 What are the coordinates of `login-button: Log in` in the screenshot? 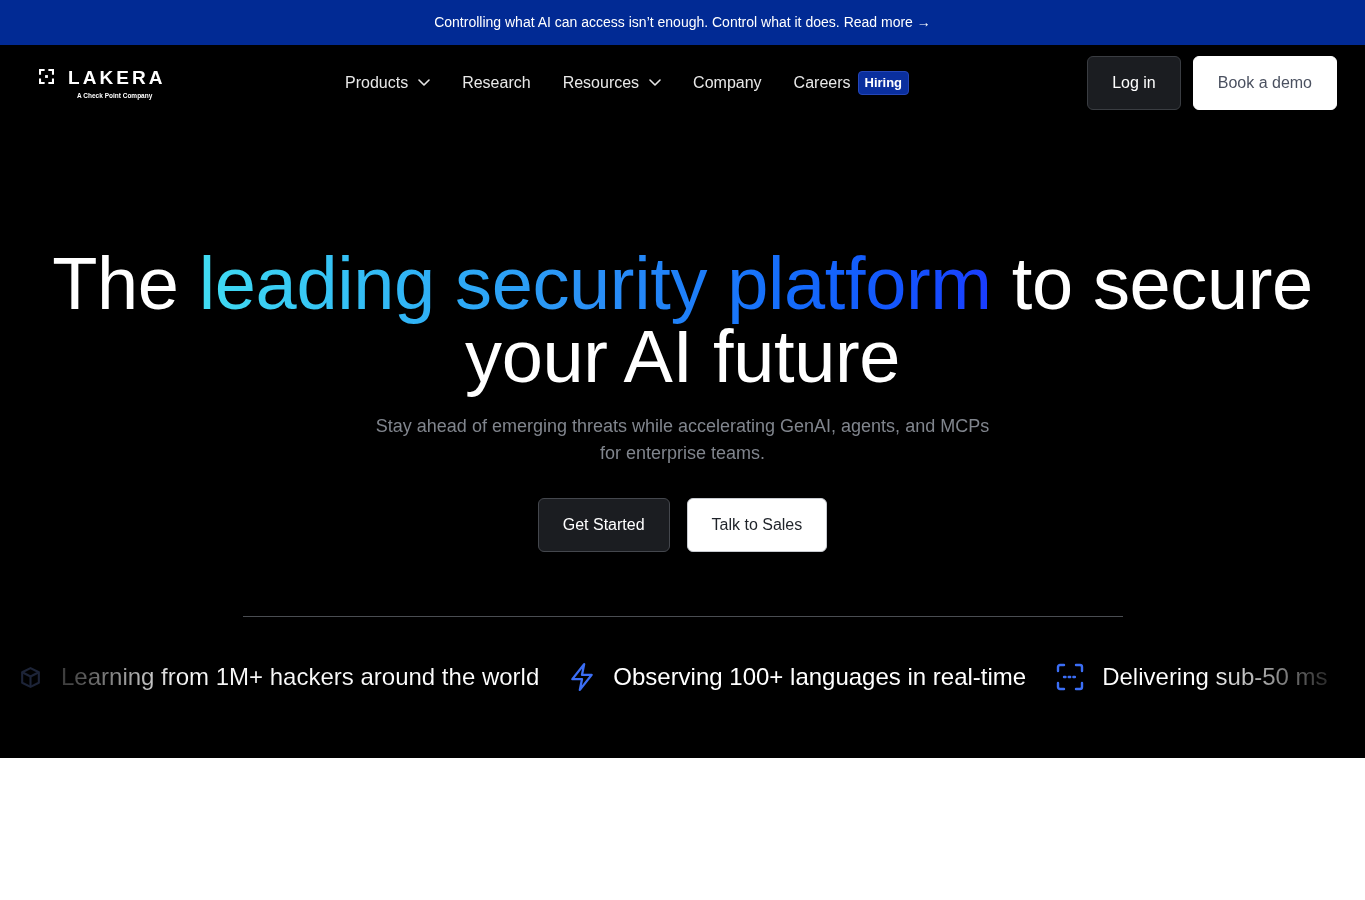 It's located at (1134, 82).